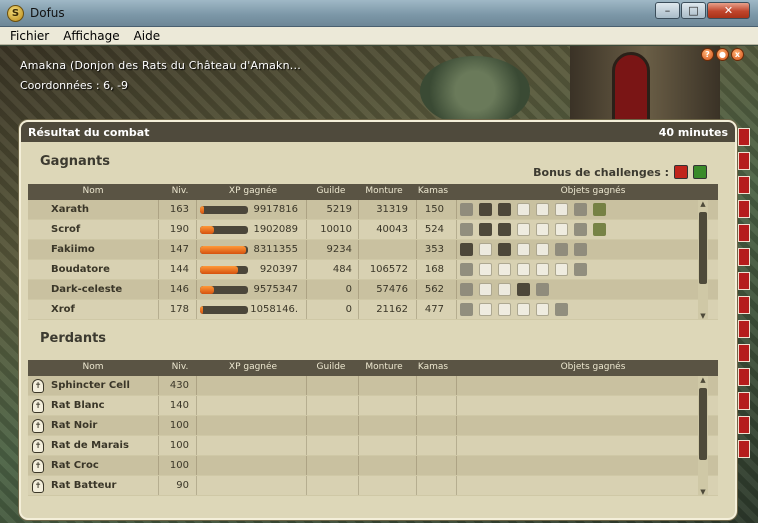  What do you see at coordinates (378, 132) in the screenshot?
I see `combat-result-header: Résultat du combat 40 minutes` at bounding box center [378, 132].